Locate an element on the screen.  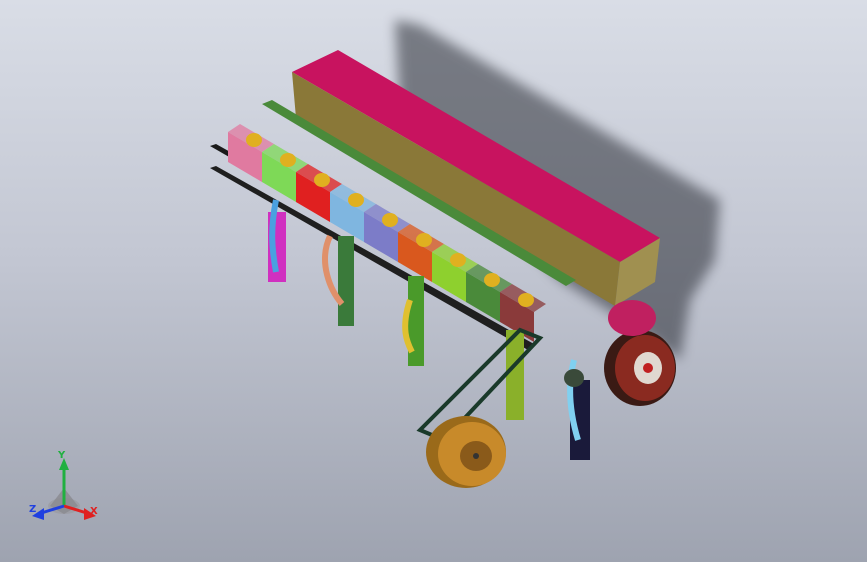
sprocket-small is located at coordinates (574, 378).